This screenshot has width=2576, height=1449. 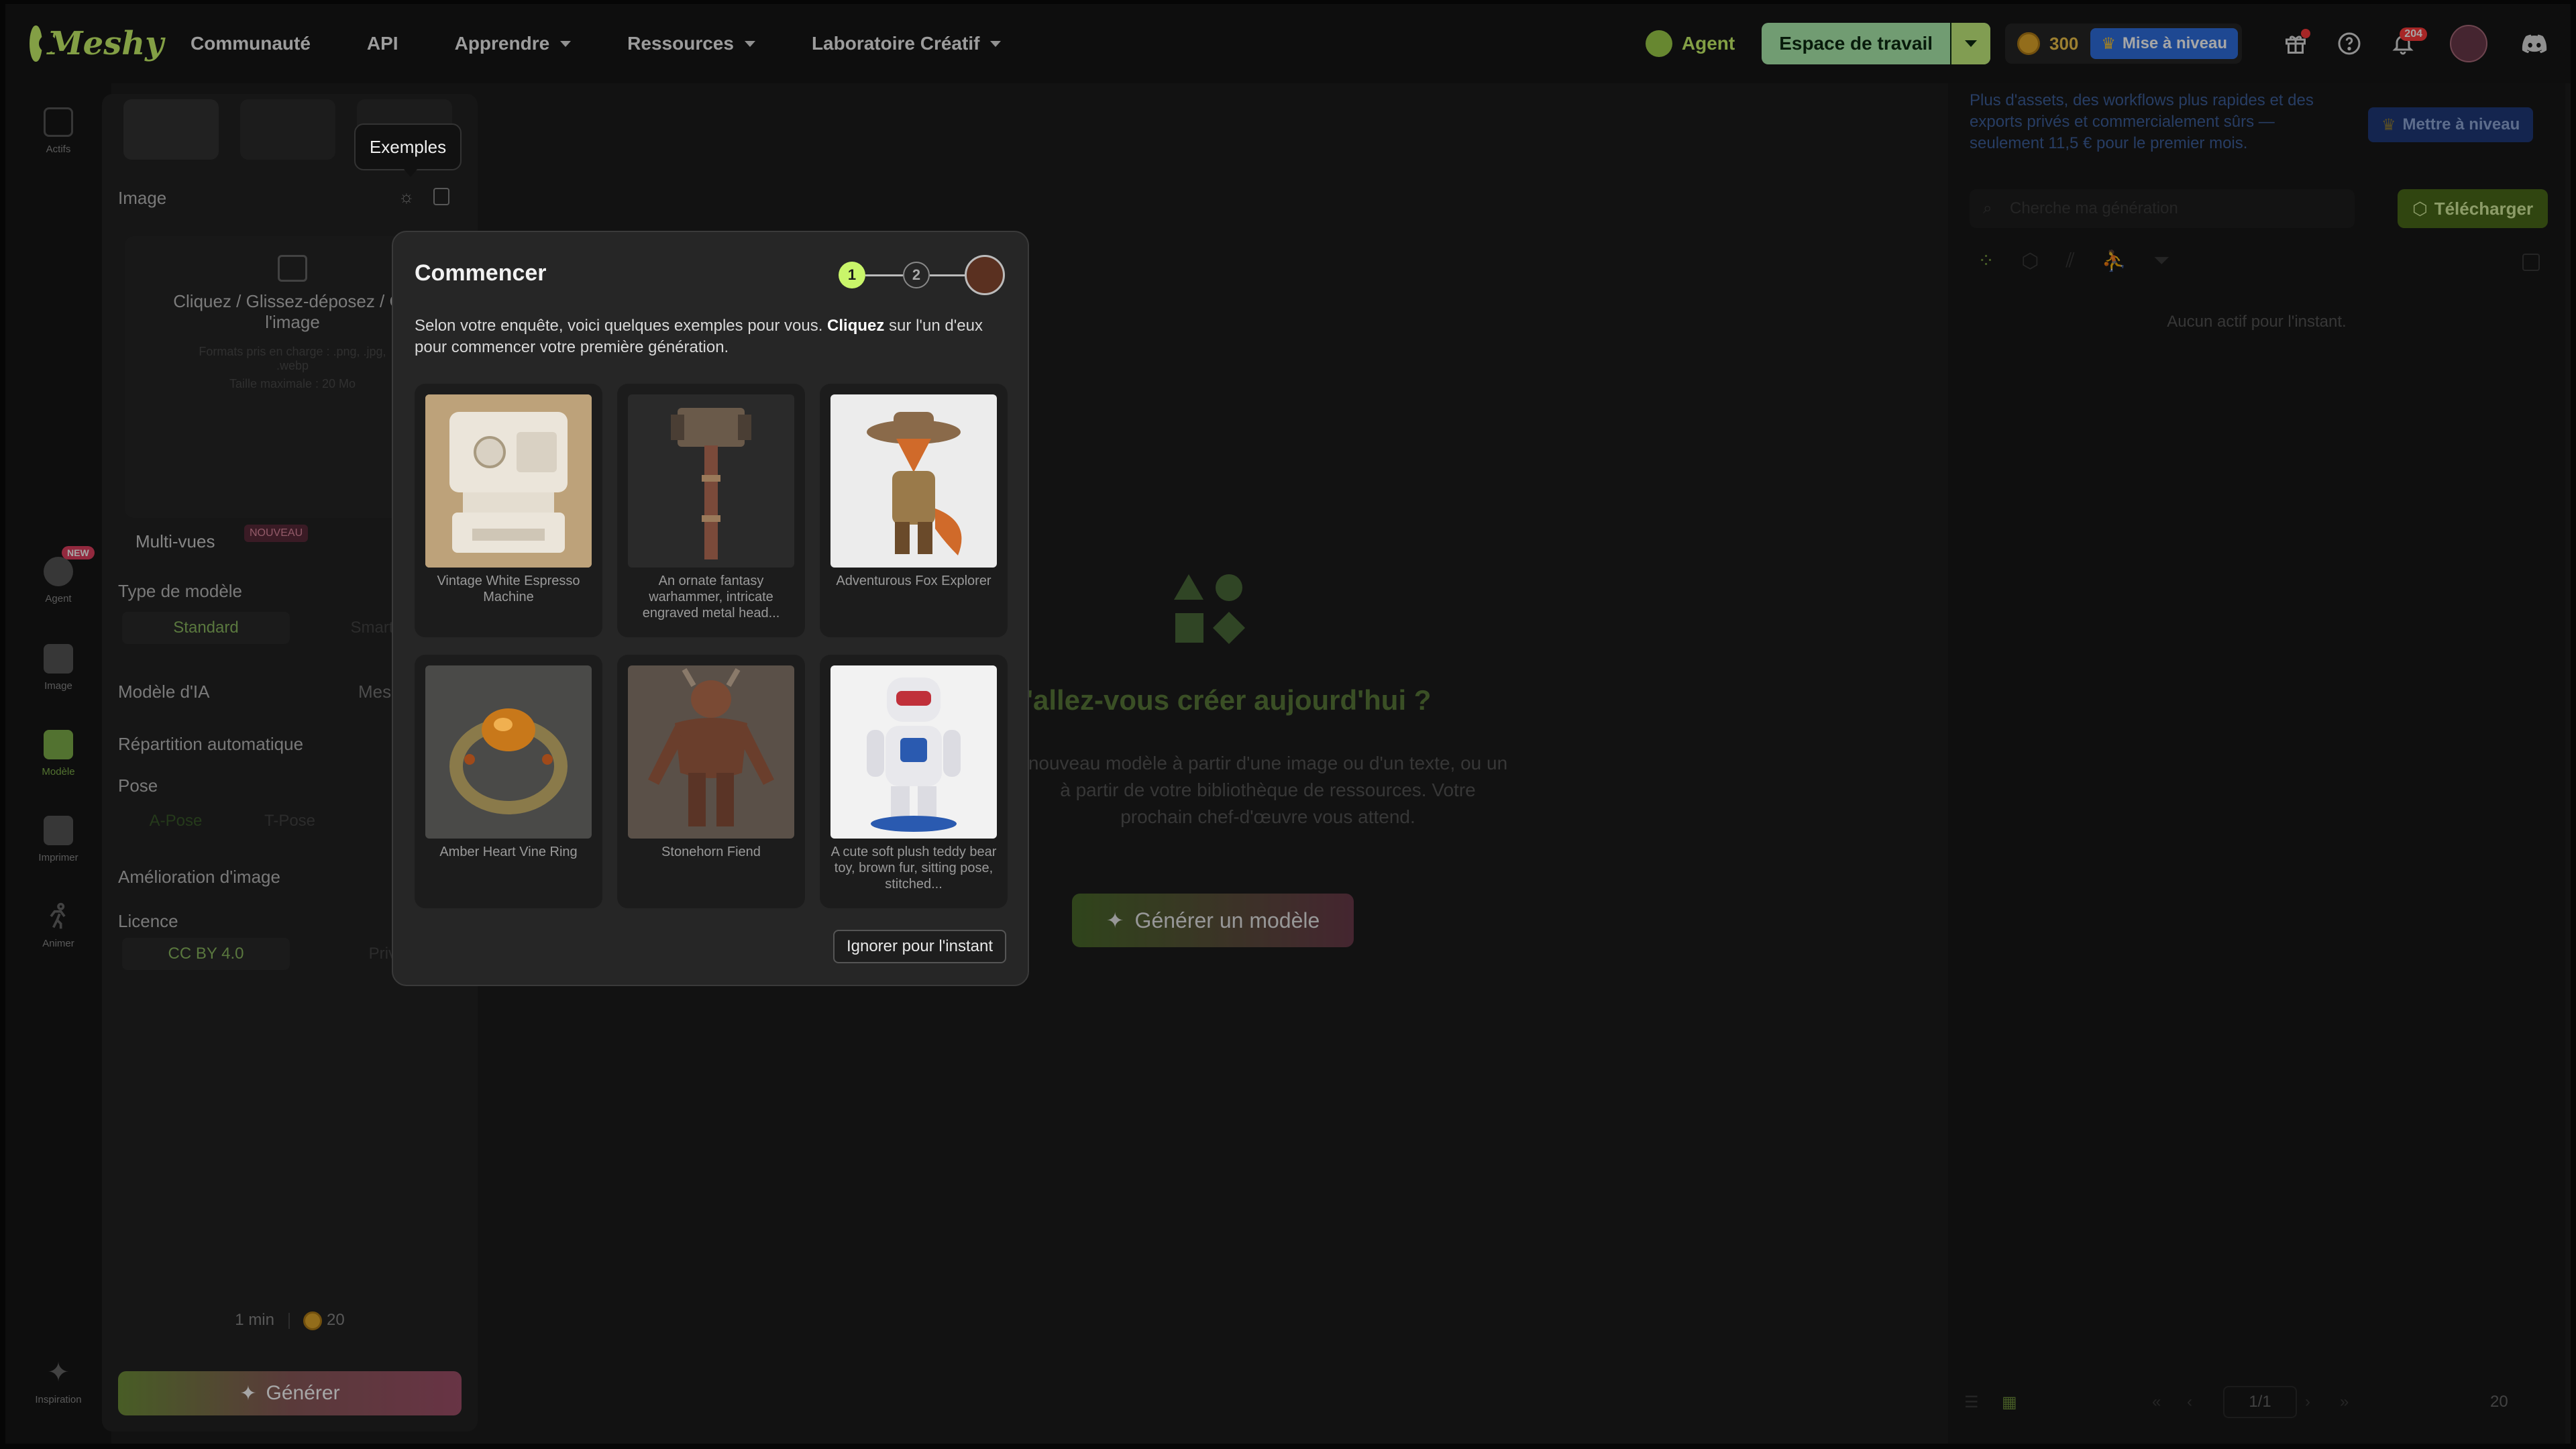 I want to click on example-caption: Stonehorn Fiend, so click(x=711, y=852).